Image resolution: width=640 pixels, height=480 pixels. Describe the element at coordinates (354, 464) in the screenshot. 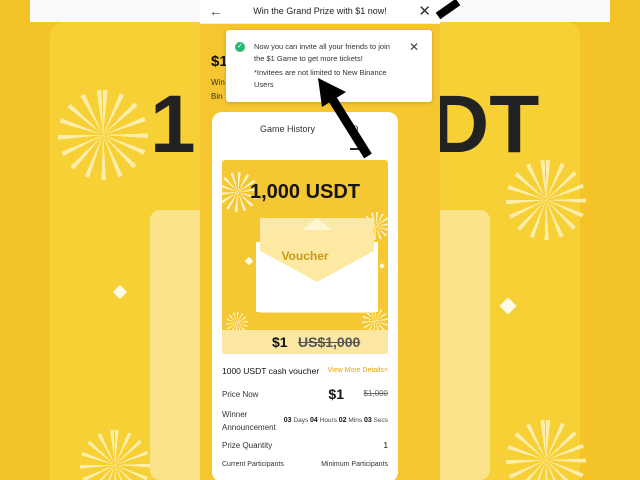

I see `minimum-participants-label: Minimum Participants` at that location.